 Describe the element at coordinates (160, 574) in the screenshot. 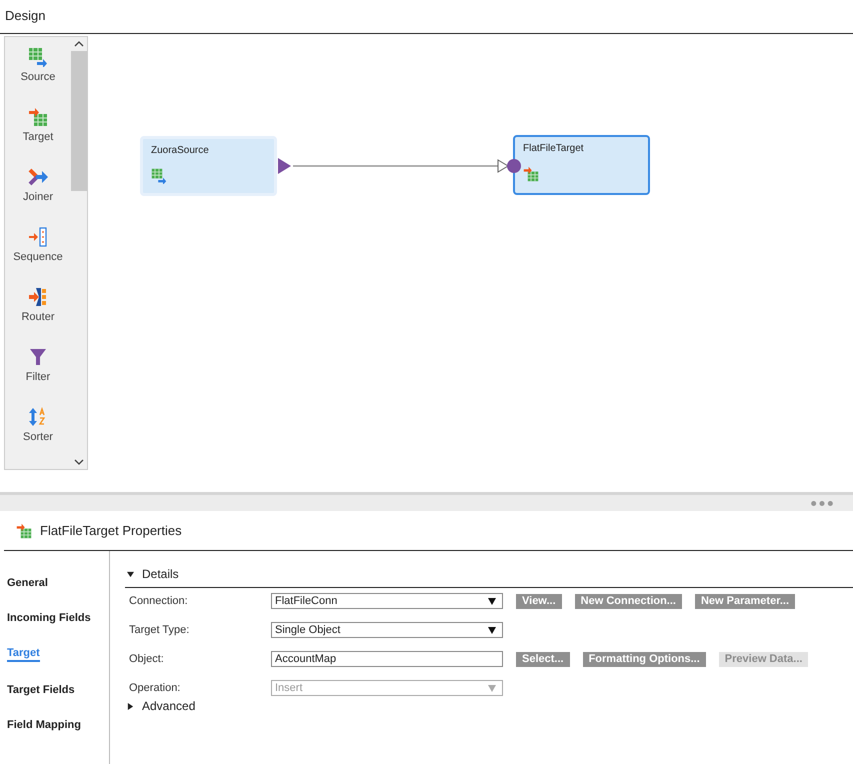

I see `section-header: Details` at that location.